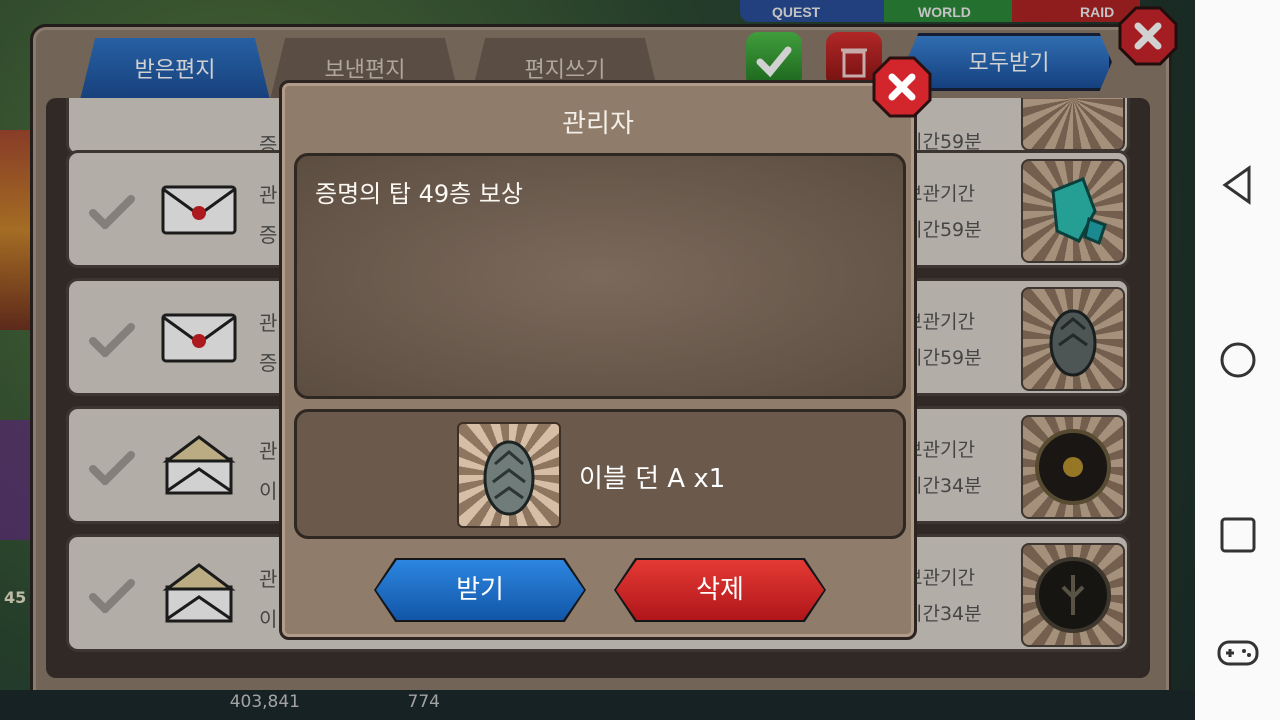  I want to click on back-icon, so click(1238, 185).